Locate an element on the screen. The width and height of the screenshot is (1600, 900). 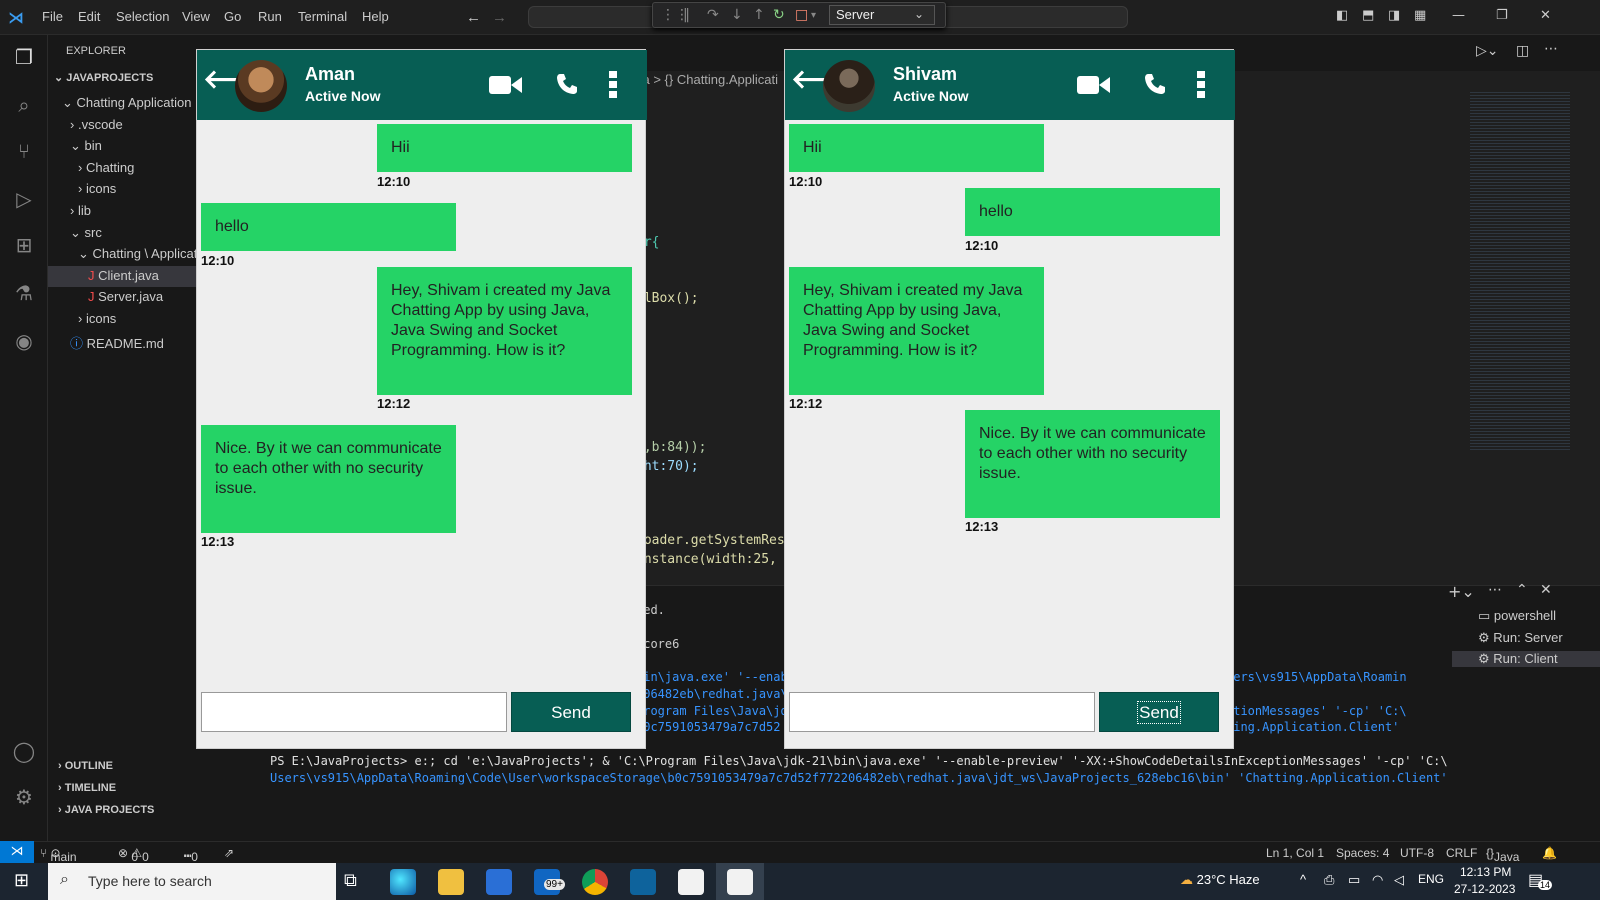
tree-root: ⌄ JAVAPROJECTS is located at coordinates (103, 77).